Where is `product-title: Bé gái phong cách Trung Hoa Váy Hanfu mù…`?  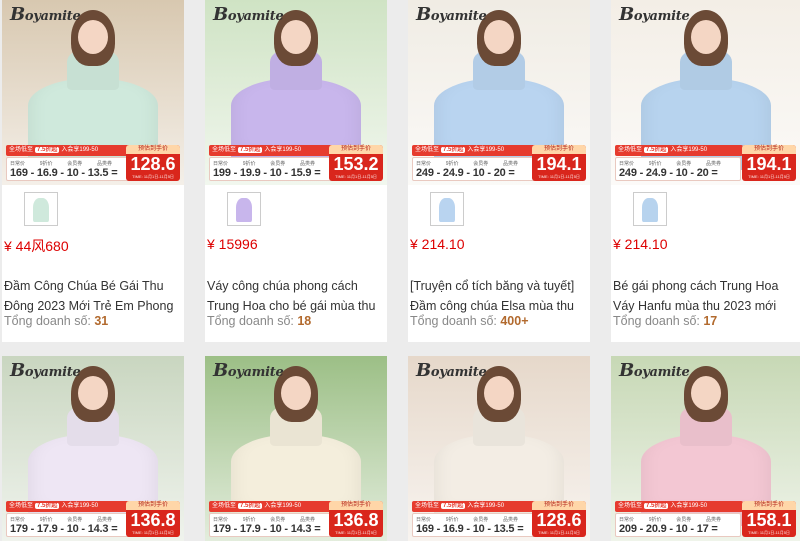 product-title: Bé gái phong cách Trung Hoa Váy Hanfu mù… is located at coordinates (698, 296).